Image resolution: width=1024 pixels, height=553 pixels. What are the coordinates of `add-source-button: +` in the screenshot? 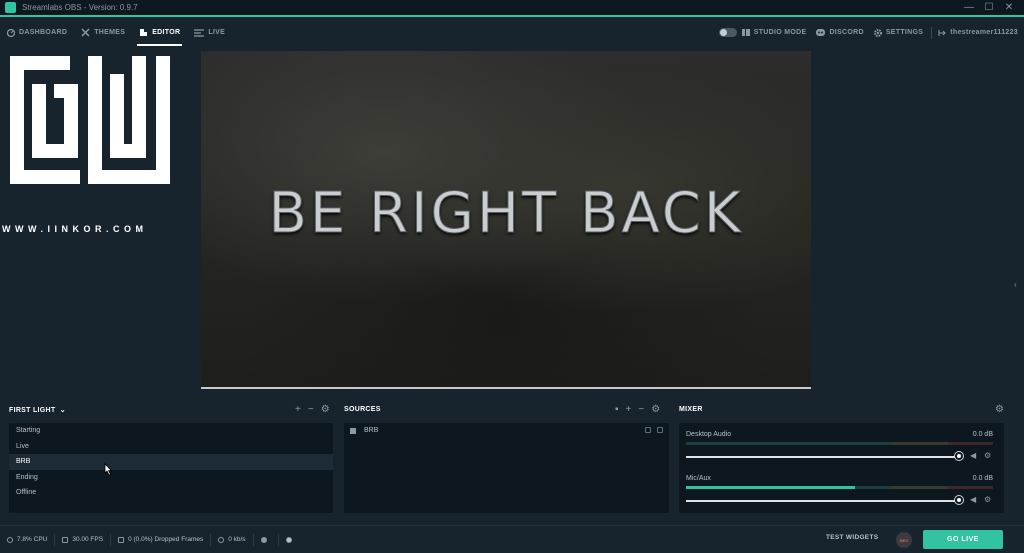 It's located at (629, 409).